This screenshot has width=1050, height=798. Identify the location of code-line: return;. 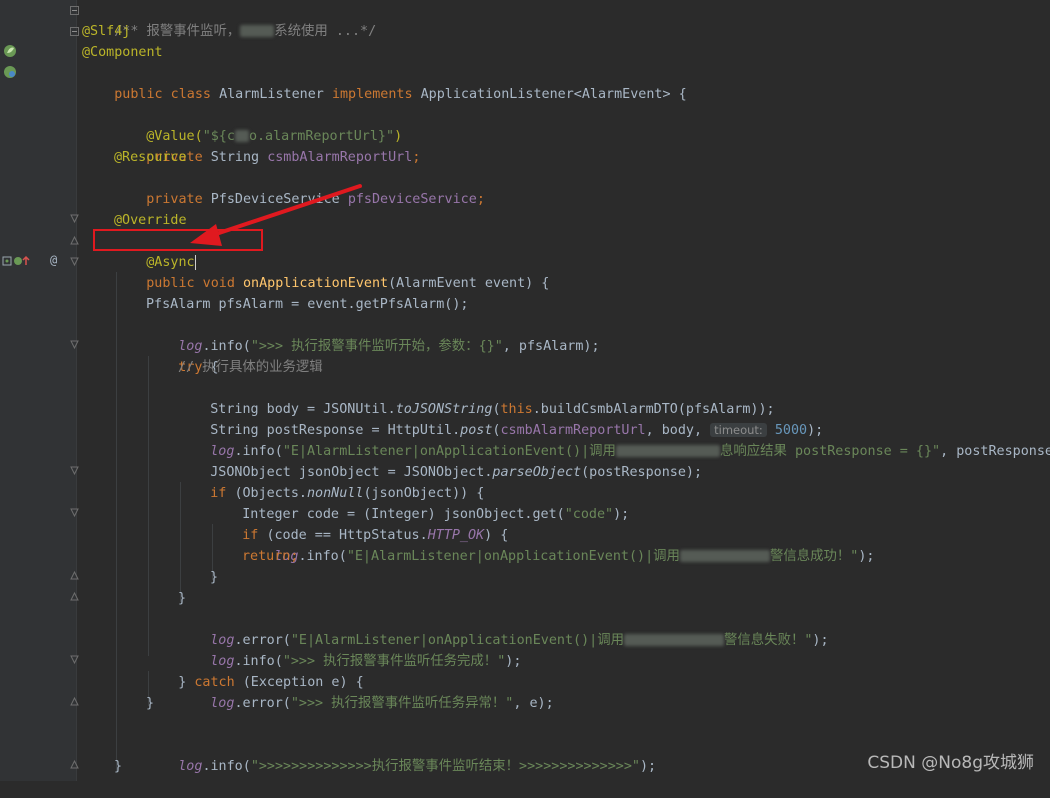
(270, 556).